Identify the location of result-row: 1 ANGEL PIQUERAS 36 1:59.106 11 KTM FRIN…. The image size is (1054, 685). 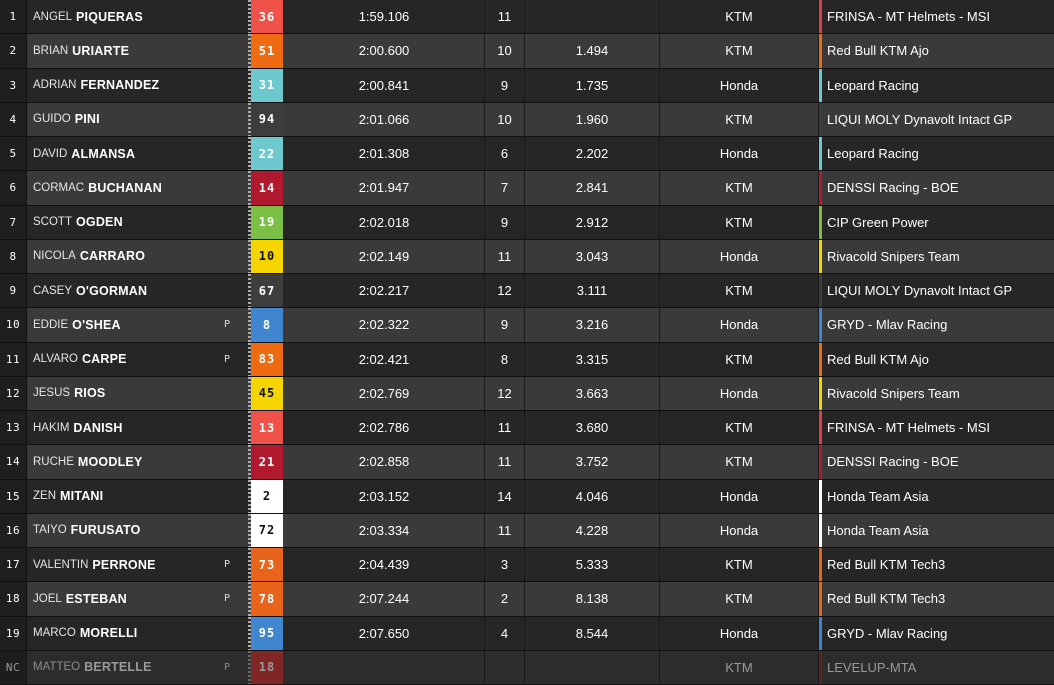
(527, 17).